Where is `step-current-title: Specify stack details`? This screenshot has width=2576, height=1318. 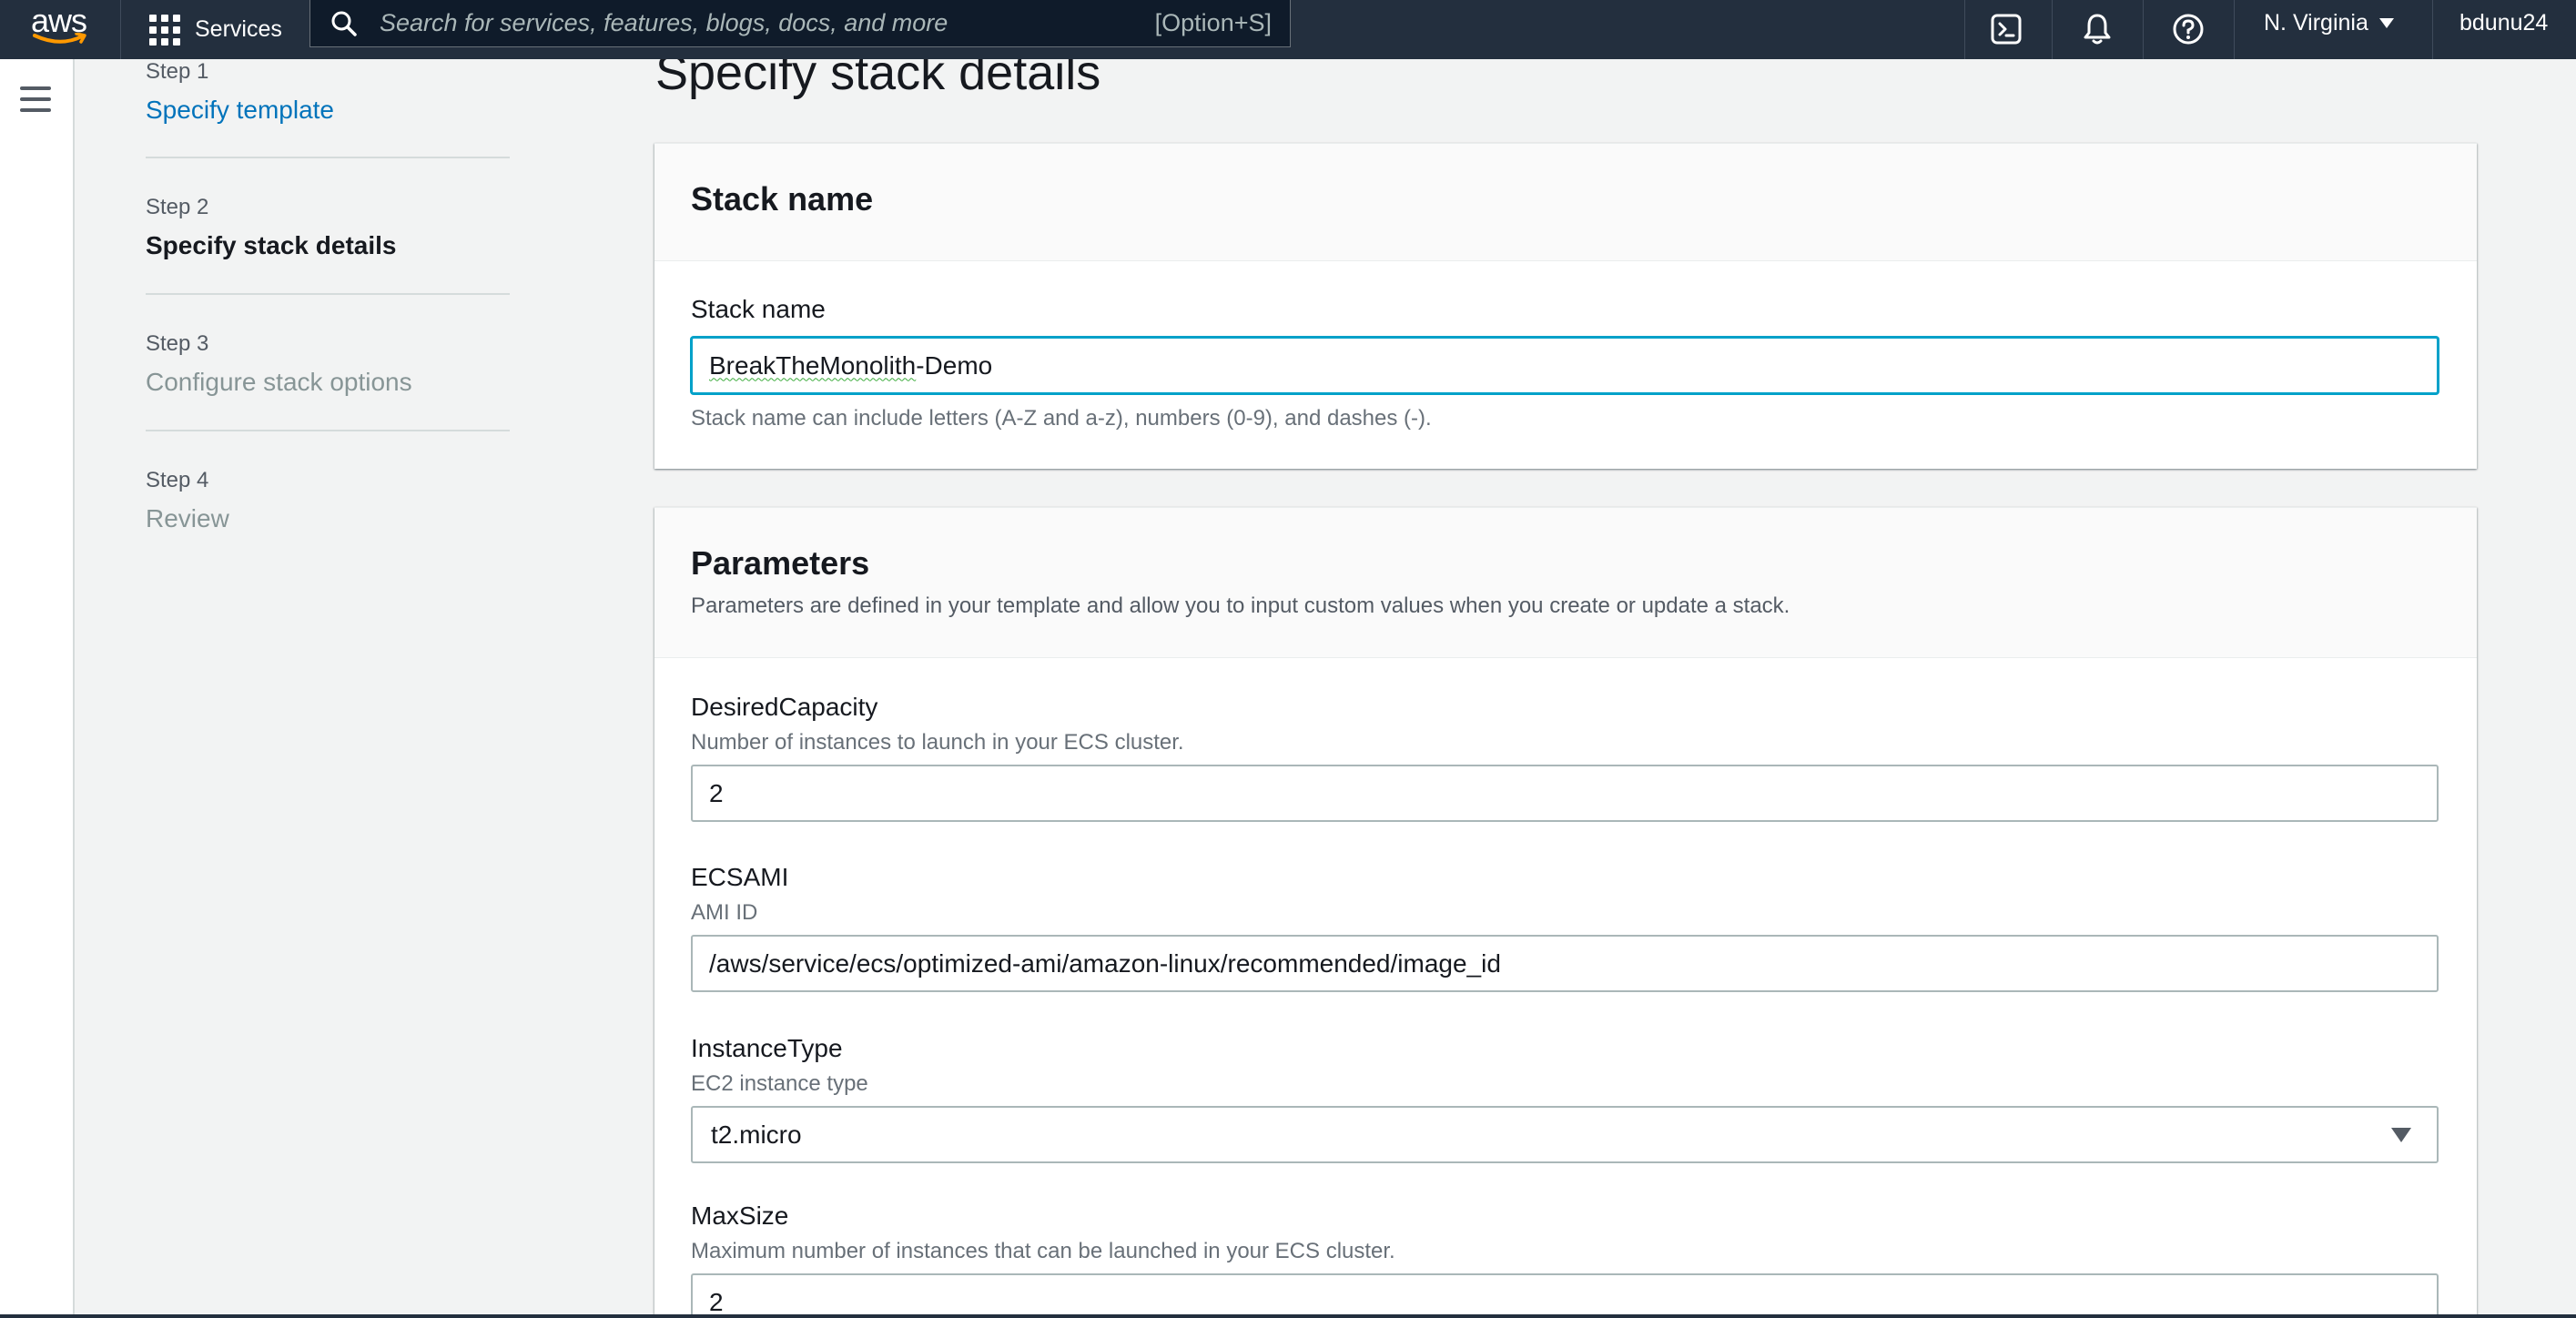 step-current-title: Specify stack details is located at coordinates (271, 245).